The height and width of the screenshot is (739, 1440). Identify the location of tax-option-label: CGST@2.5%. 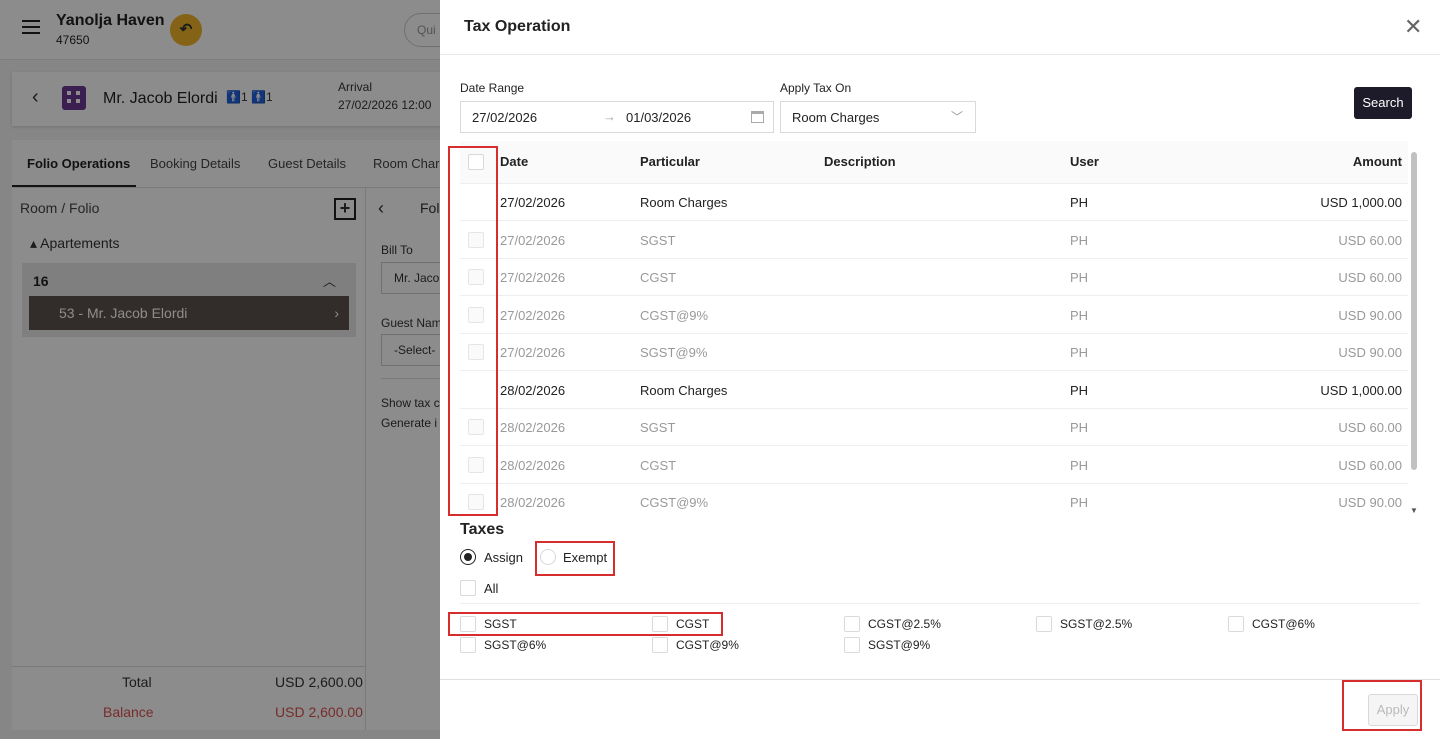
(904, 624).